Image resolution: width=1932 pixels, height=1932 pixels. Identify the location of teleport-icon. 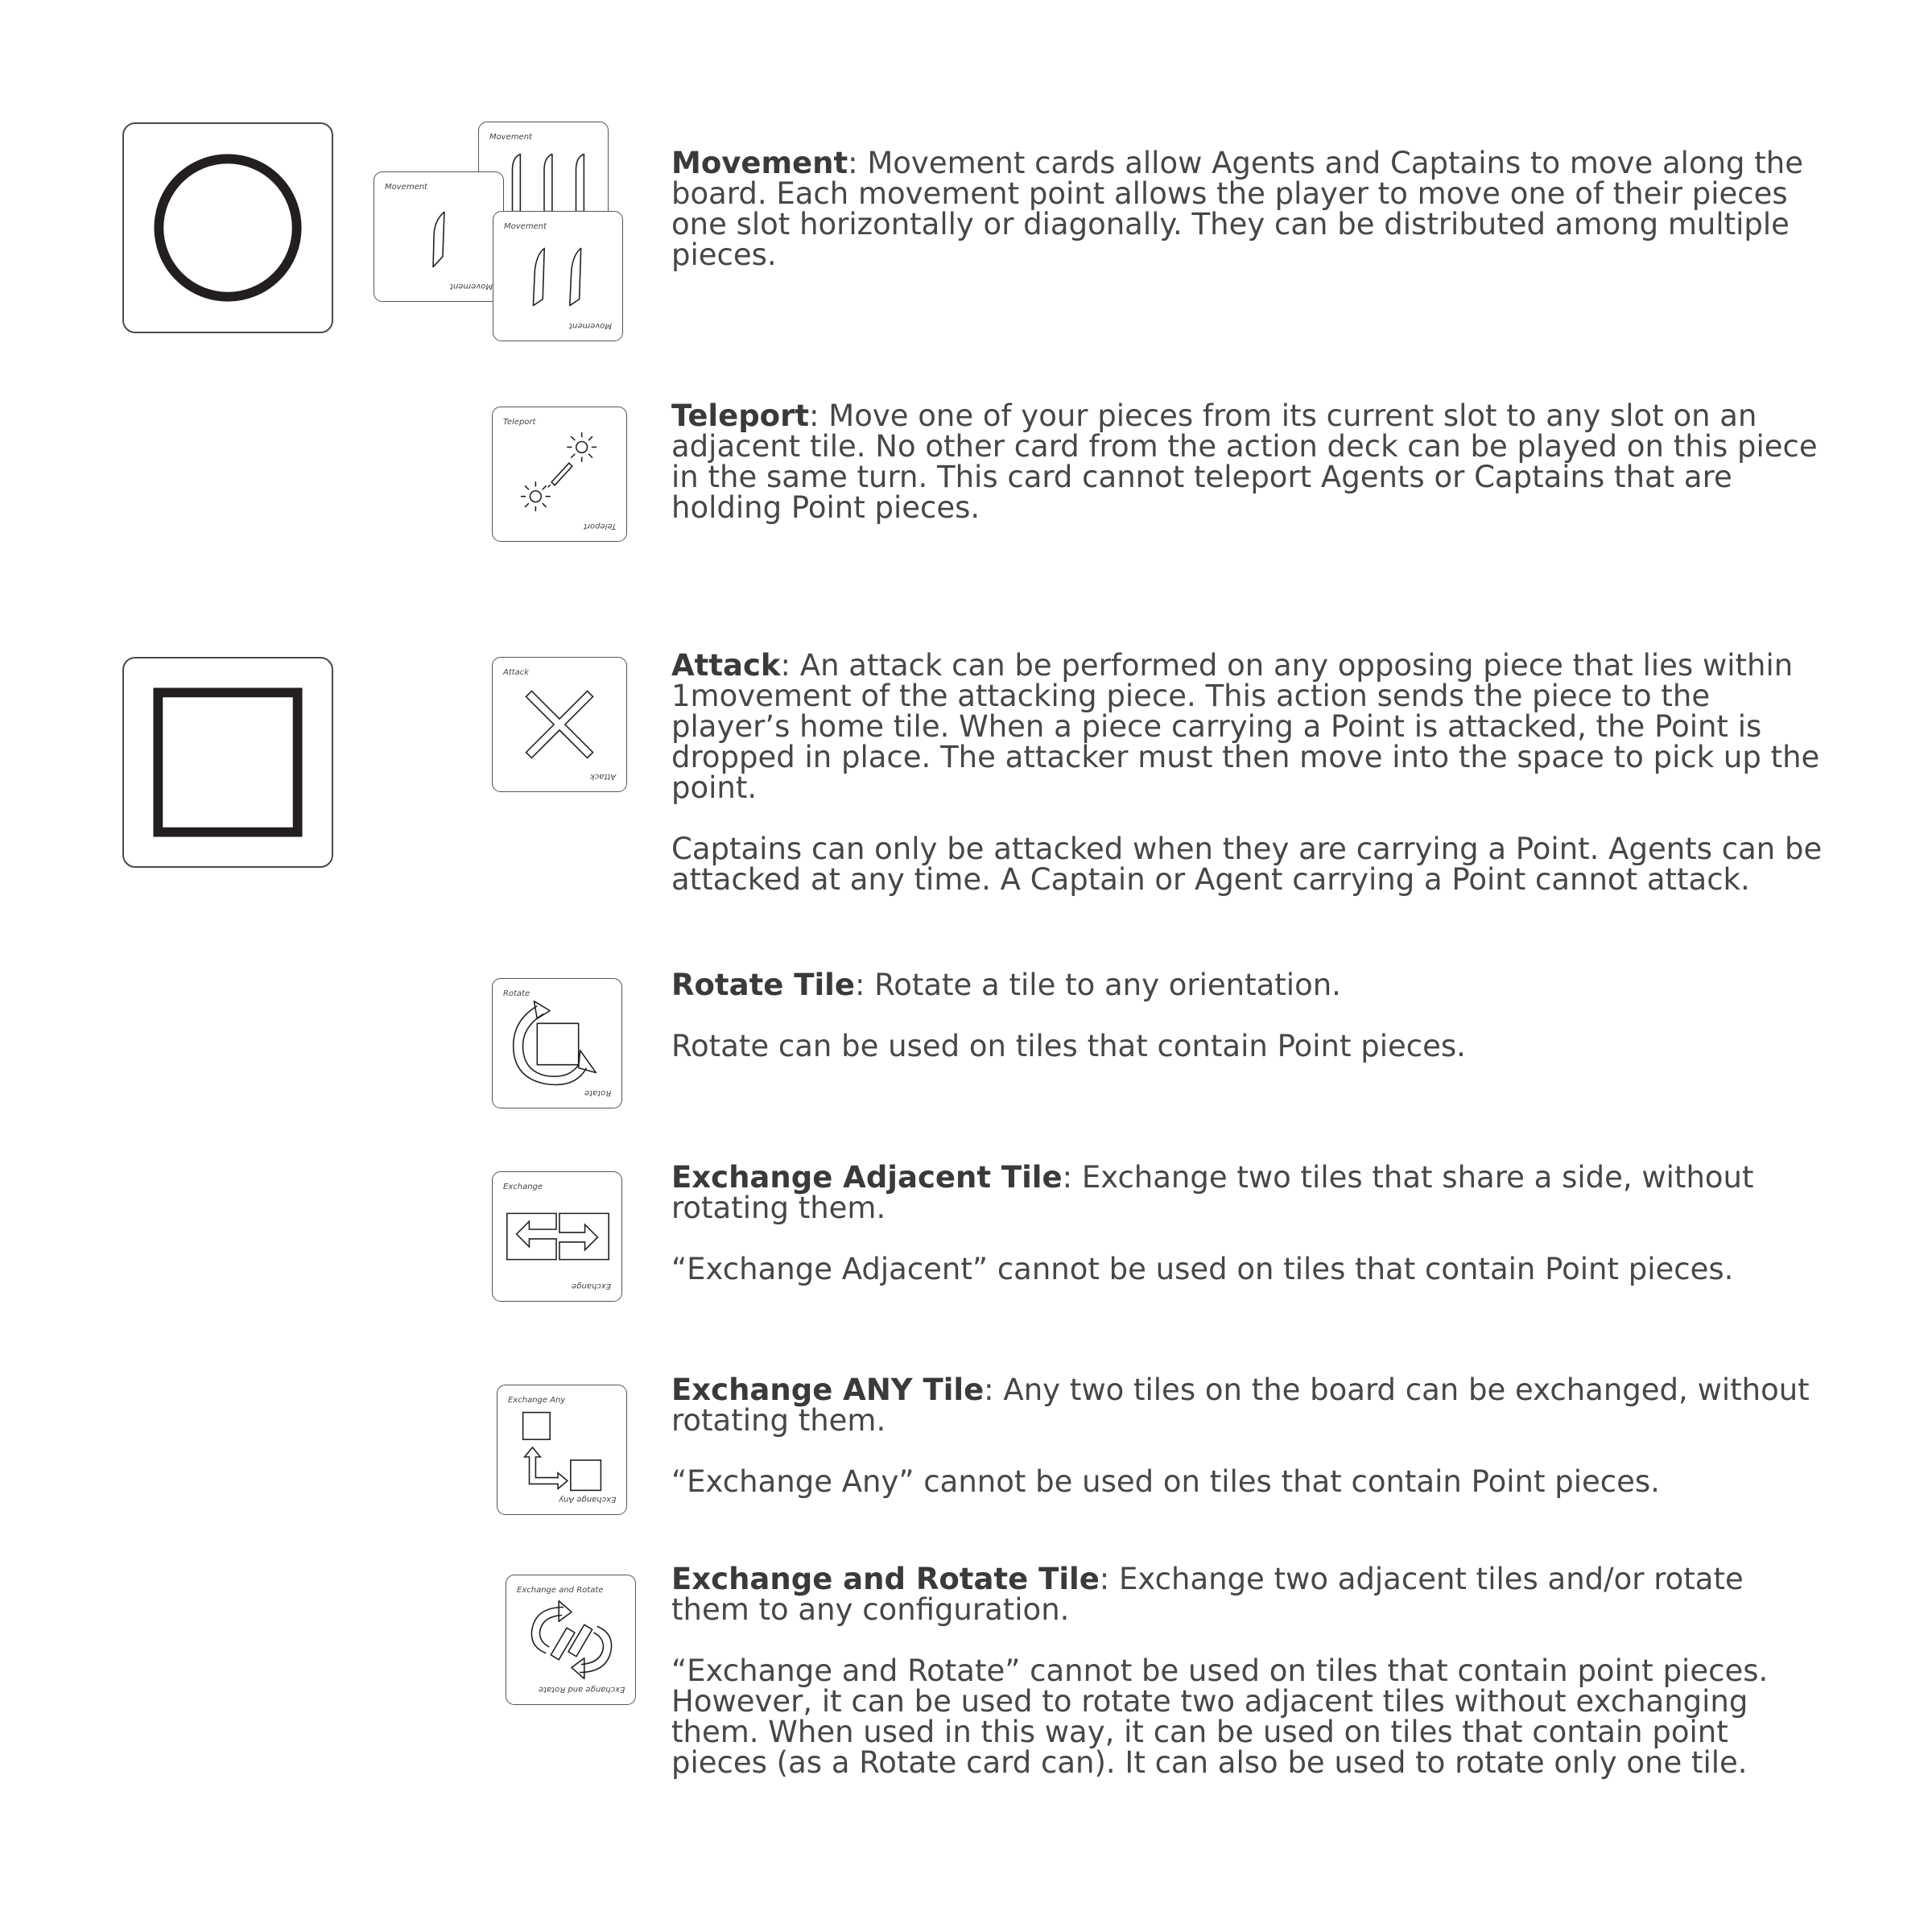
(558, 471).